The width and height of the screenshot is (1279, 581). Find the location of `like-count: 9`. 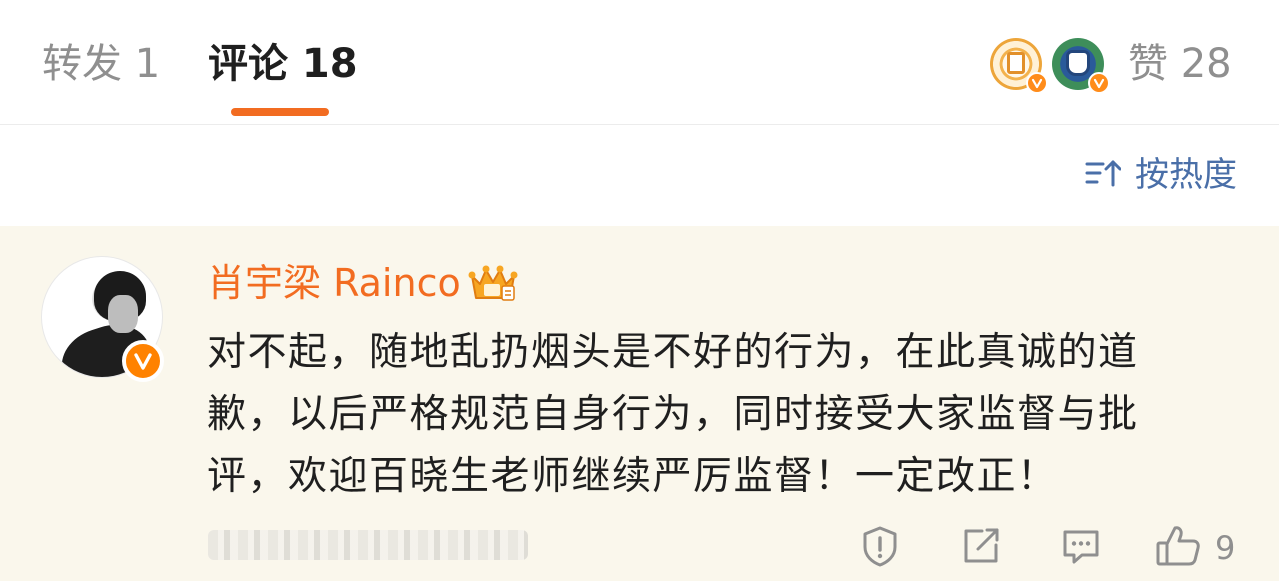

like-count: 9 is located at coordinates (1225, 548).